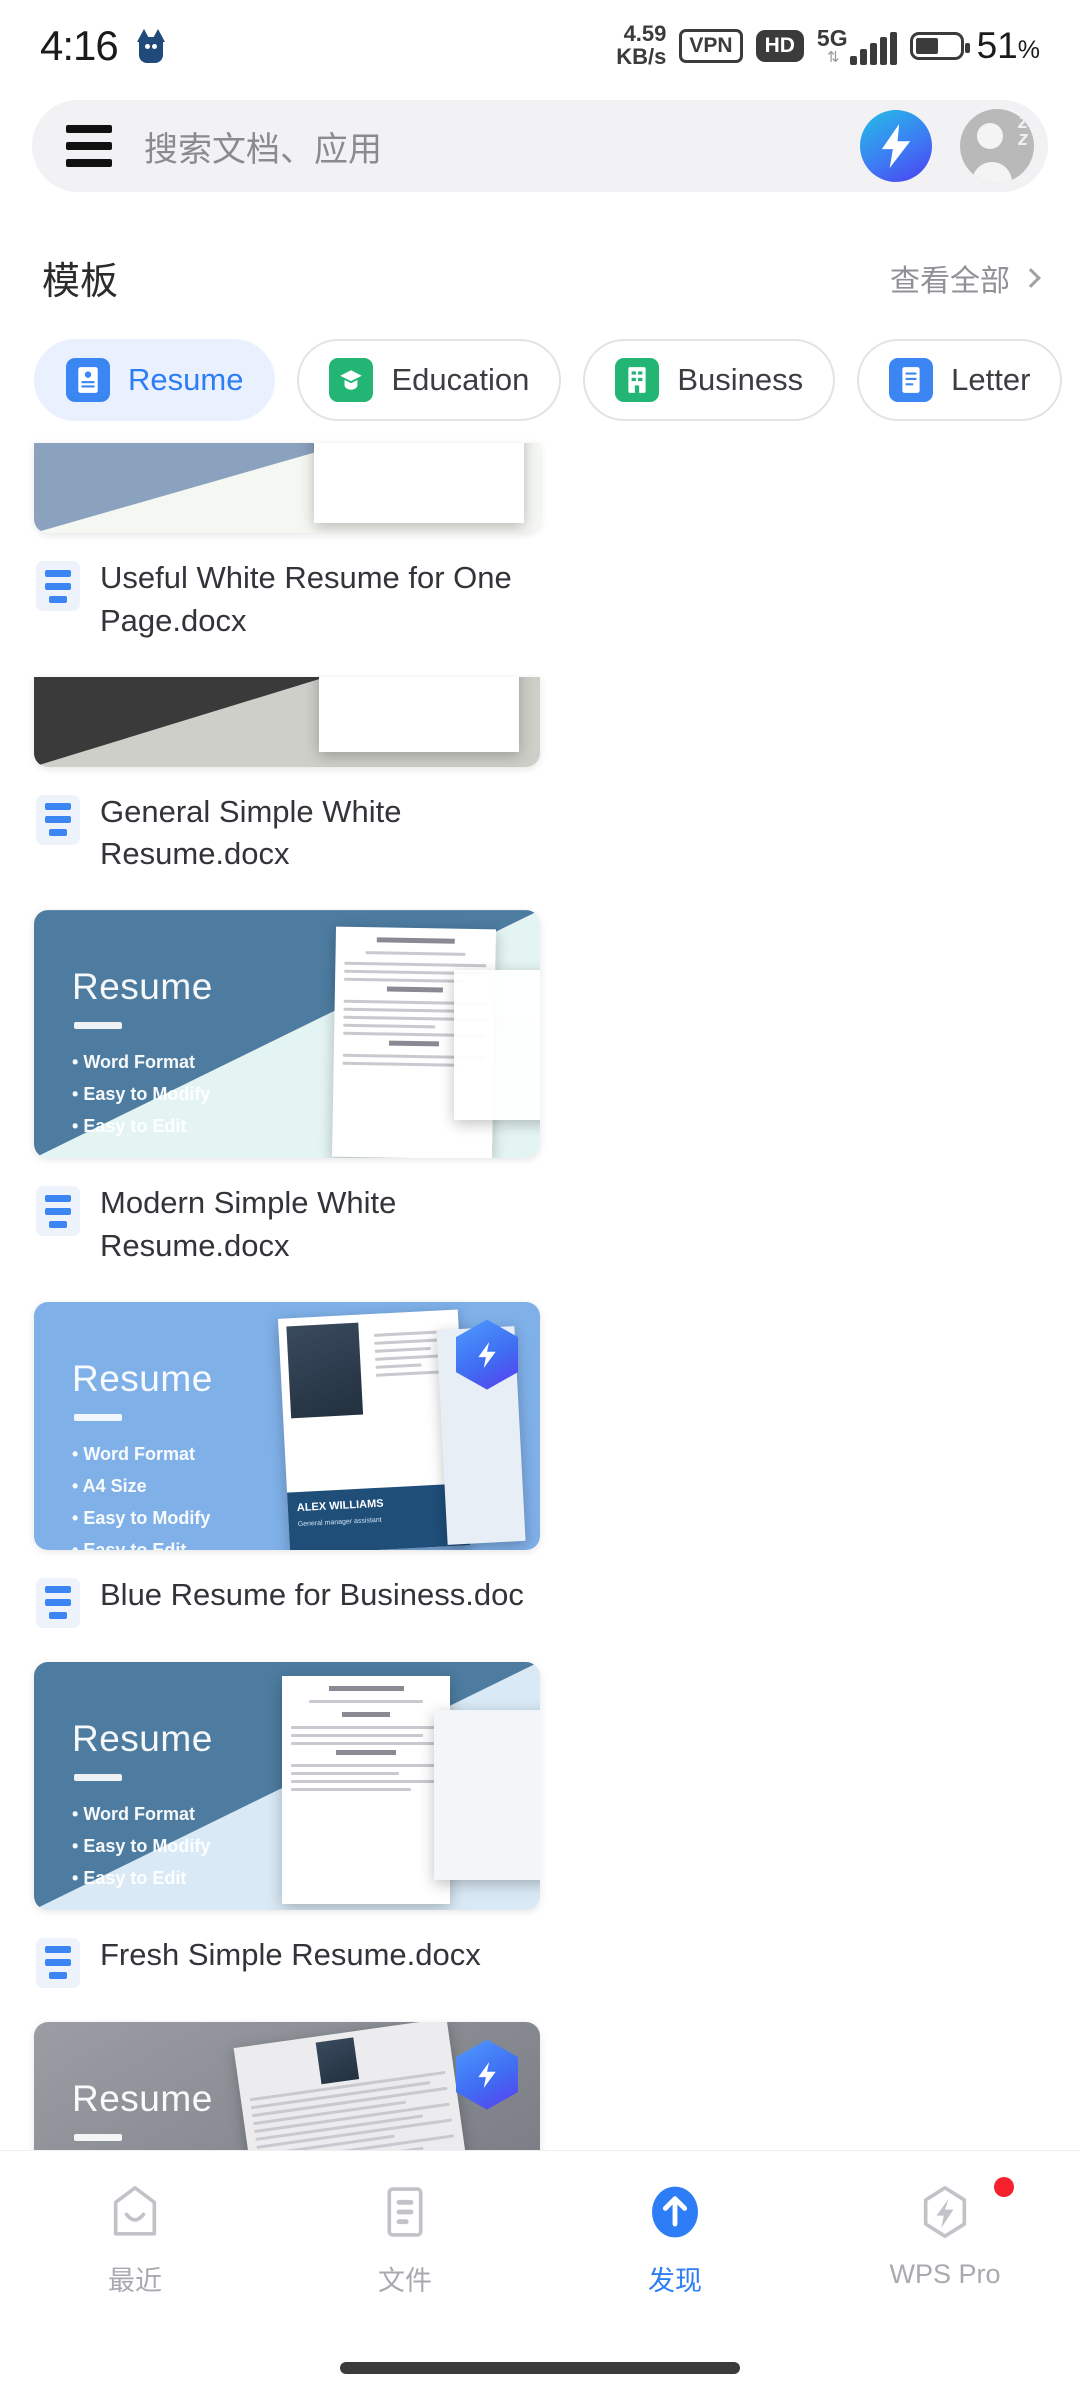  I want to click on bottom-navigation: 最近 文件 发现 WPS Pro, so click(540, 2275).